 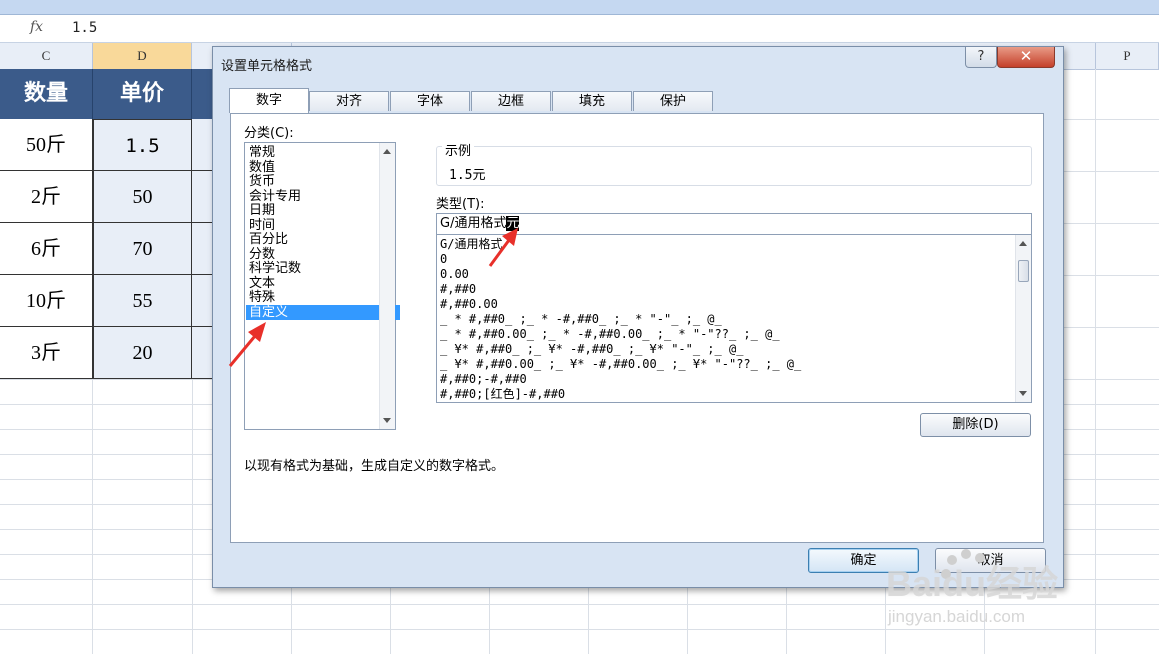 I want to click on type-label: 类型(T):, so click(x=460, y=204).